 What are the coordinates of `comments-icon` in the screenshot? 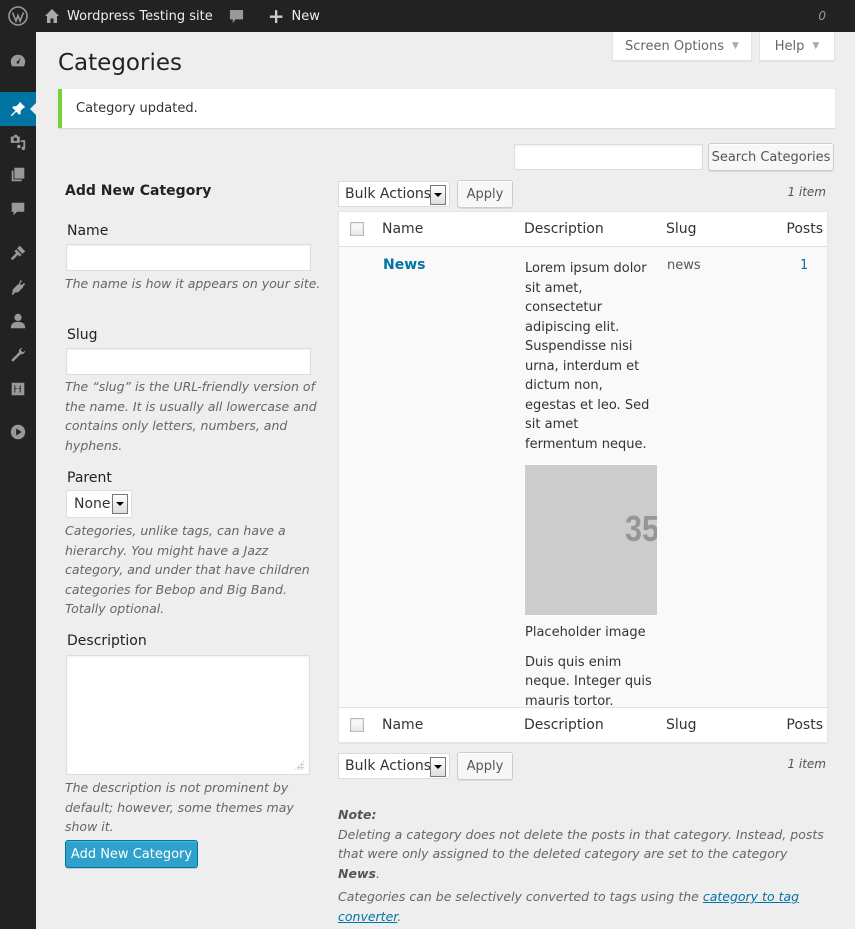 It's located at (18, 209).